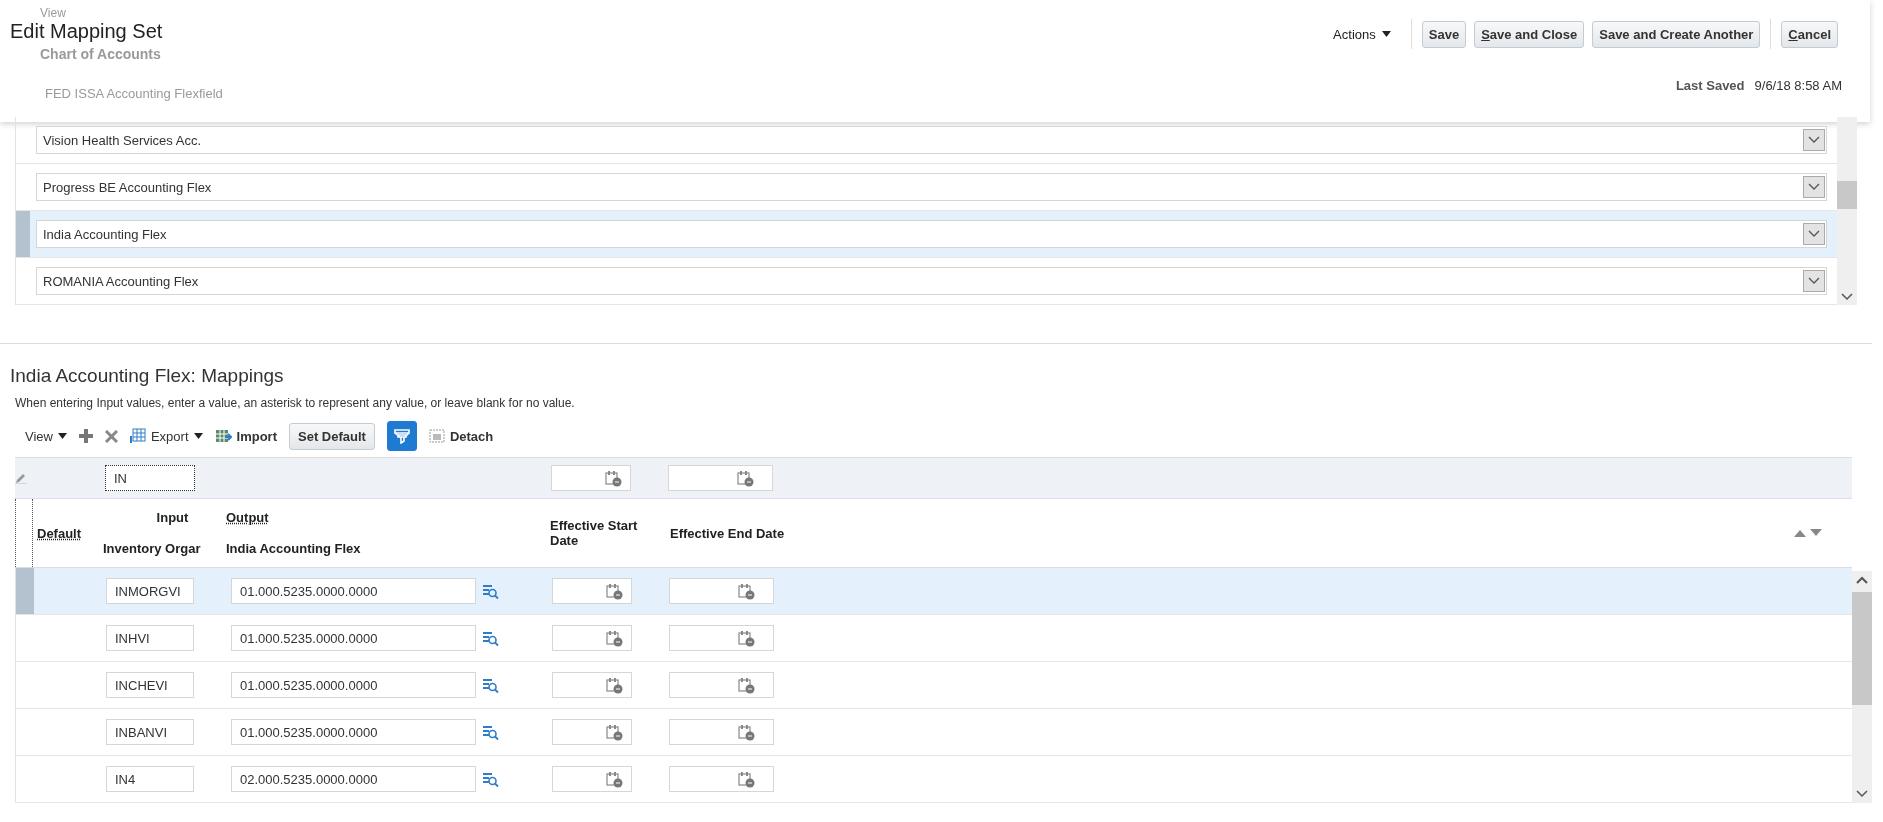  I want to click on column-header: India Accounting Flex, so click(293, 548).